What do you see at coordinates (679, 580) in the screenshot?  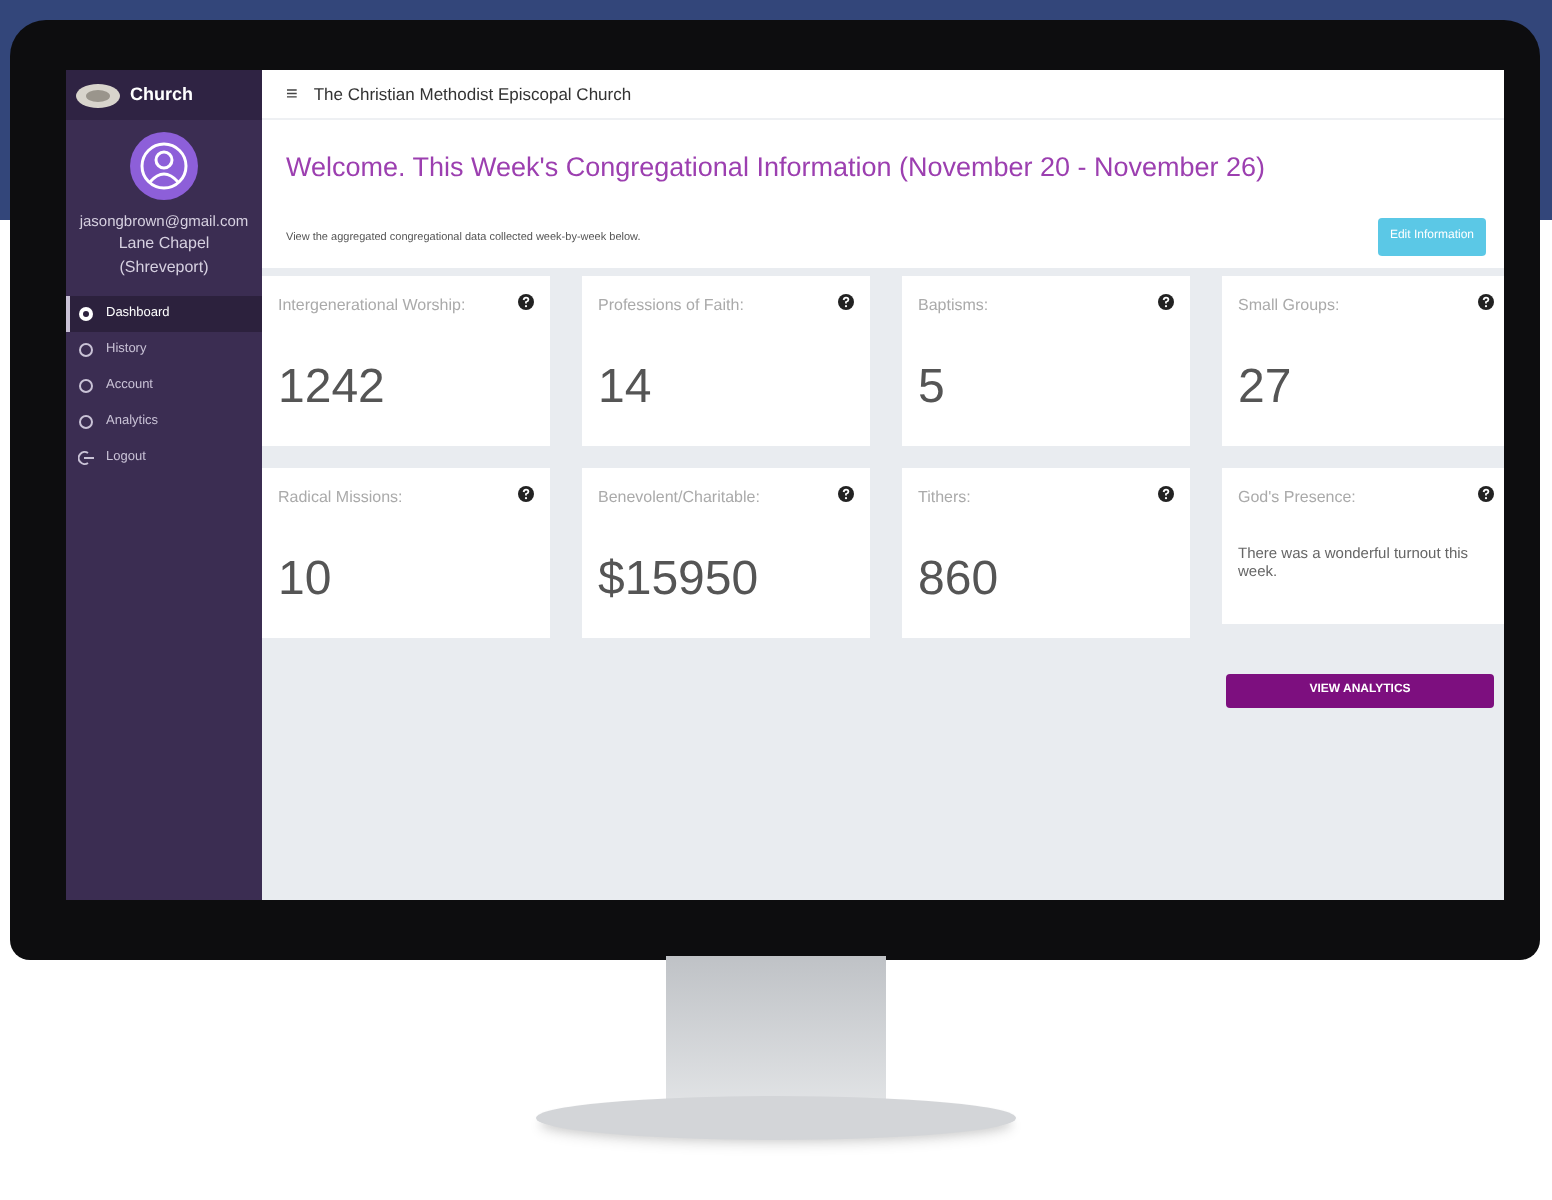 I see `card-value: $15950` at bounding box center [679, 580].